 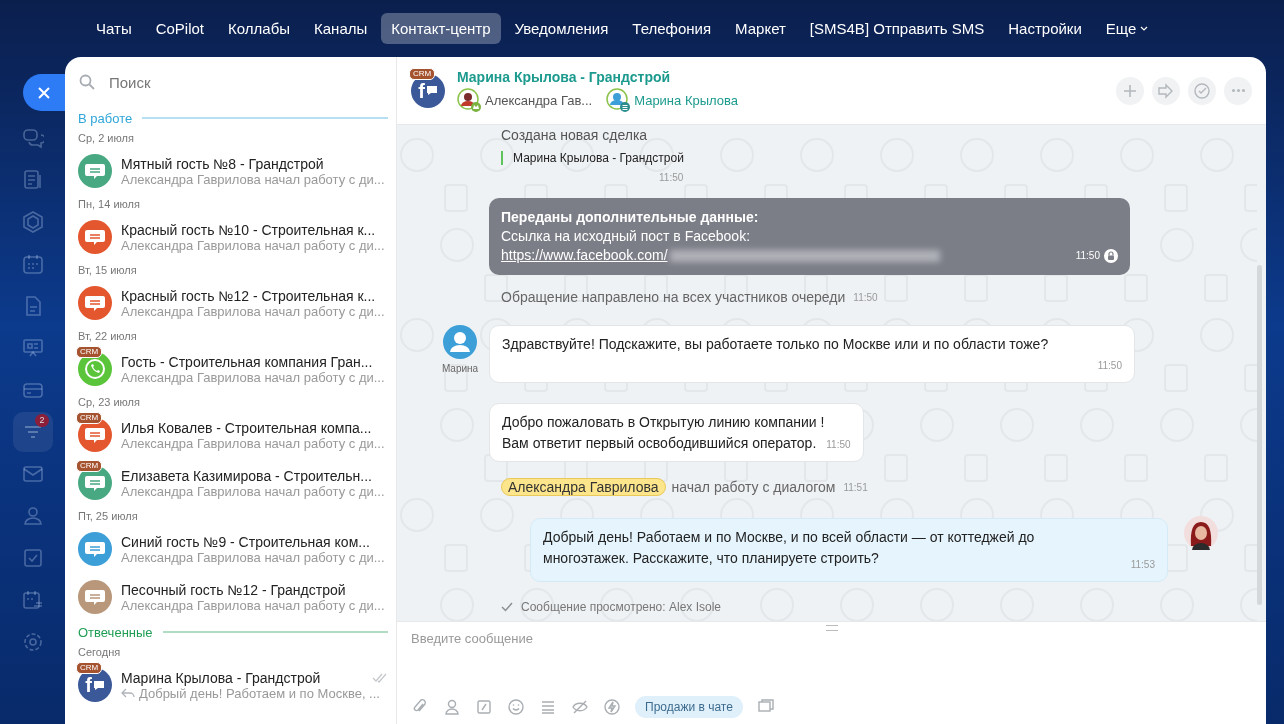 What do you see at coordinates (630, 217) in the screenshot?
I see `card-title: Переданы дополнительные данные:` at bounding box center [630, 217].